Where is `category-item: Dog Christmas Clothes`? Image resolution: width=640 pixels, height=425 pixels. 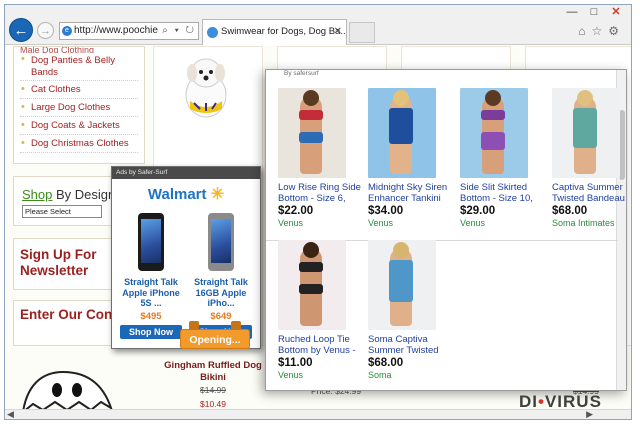 category-item: Dog Christmas Clothes is located at coordinates (79, 144).